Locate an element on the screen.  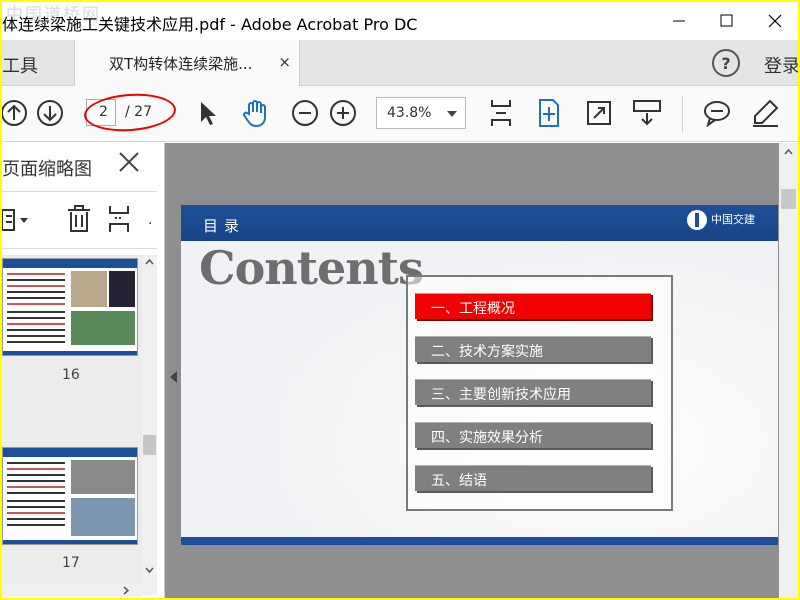
toc-item: 五、结语 is located at coordinates (533, 478).